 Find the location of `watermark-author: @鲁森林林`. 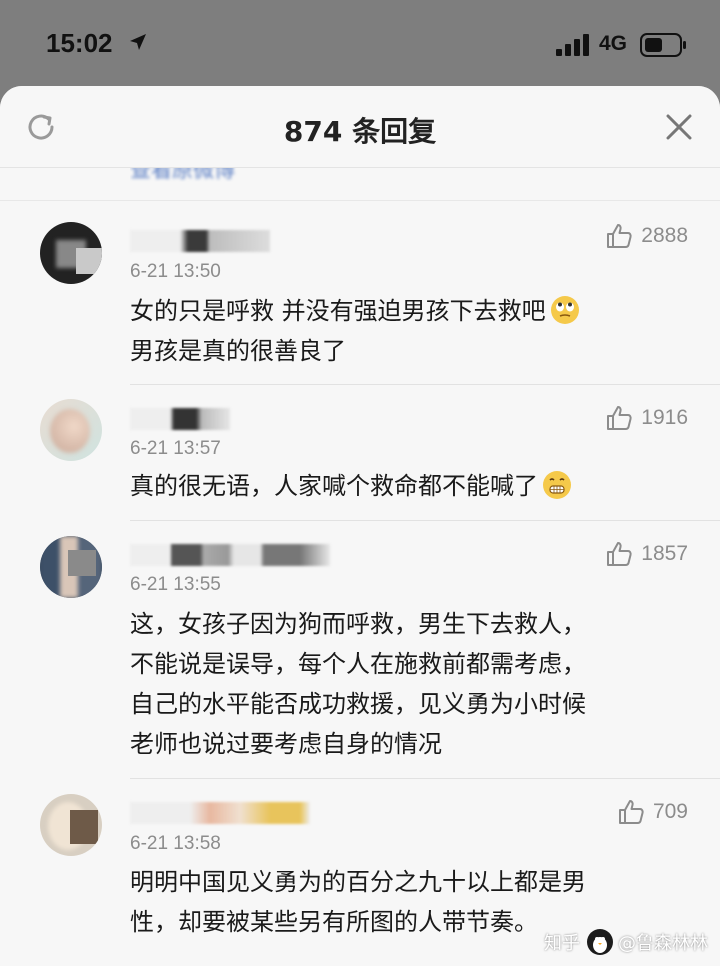

watermark-author: @鲁森林林 is located at coordinates (663, 943).